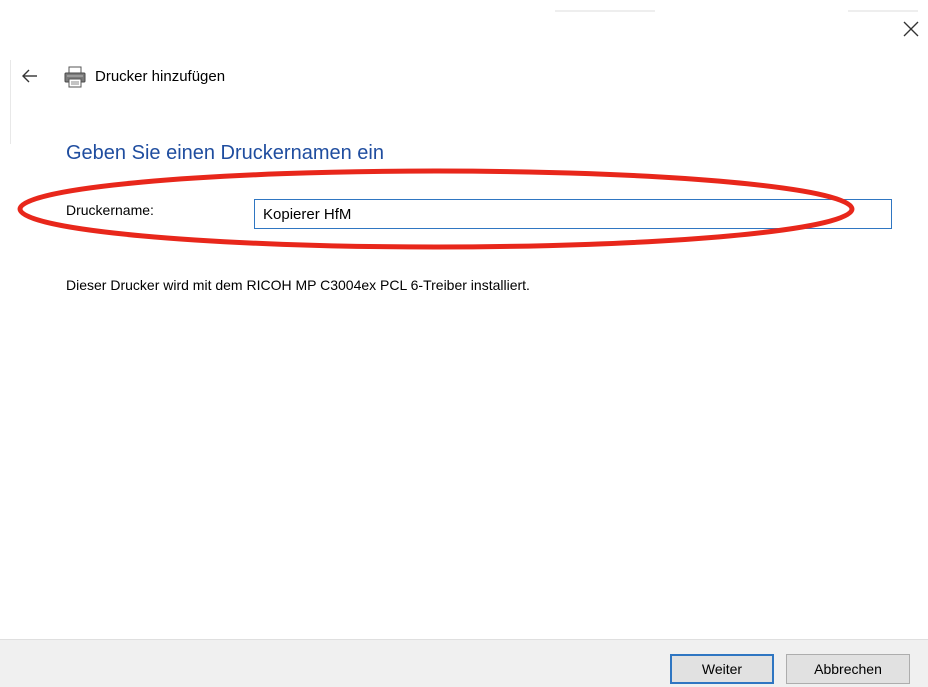 This screenshot has width=928, height=687. I want to click on window-edge, so click(10, 102).